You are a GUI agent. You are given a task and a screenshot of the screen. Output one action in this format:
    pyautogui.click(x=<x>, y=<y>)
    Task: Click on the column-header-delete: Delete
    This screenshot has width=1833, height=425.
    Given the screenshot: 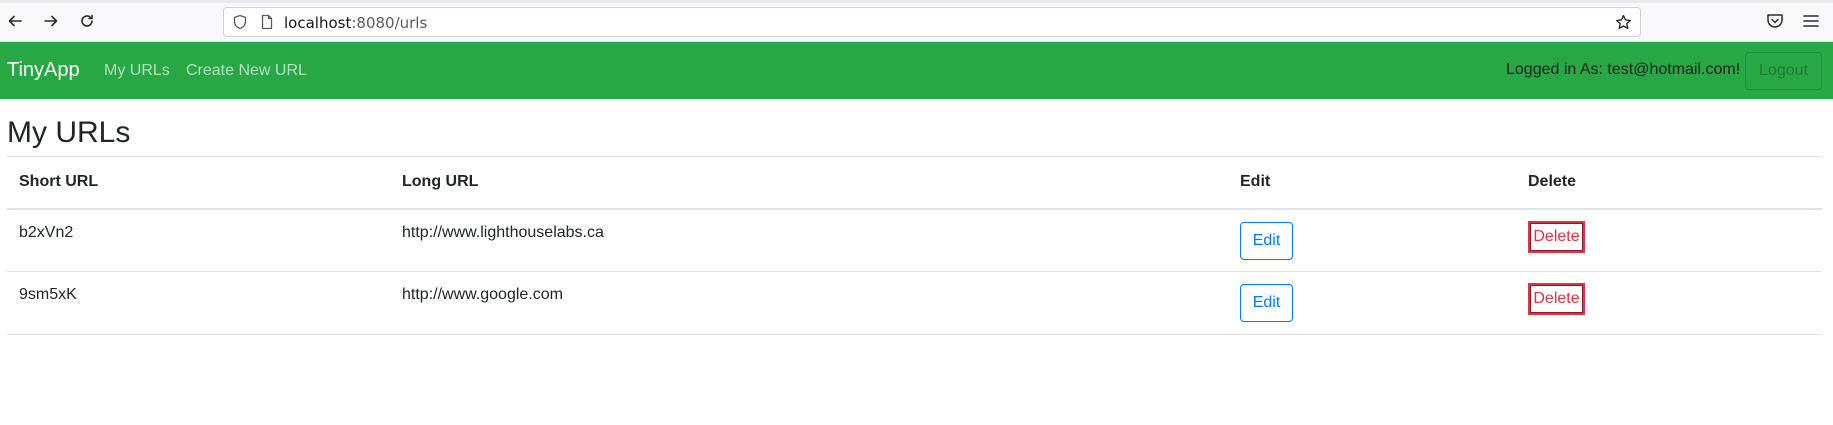 What is the action you would take?
    pyautogui.click(x=1669, y=183)
    